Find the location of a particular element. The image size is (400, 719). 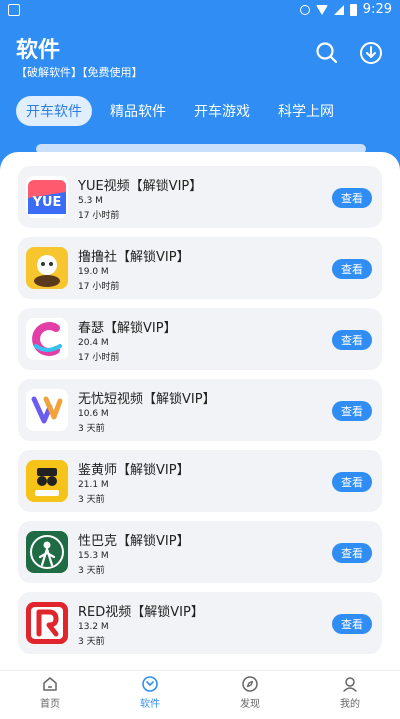

status-bar: 9:29 is located at coordinates (200, 10).